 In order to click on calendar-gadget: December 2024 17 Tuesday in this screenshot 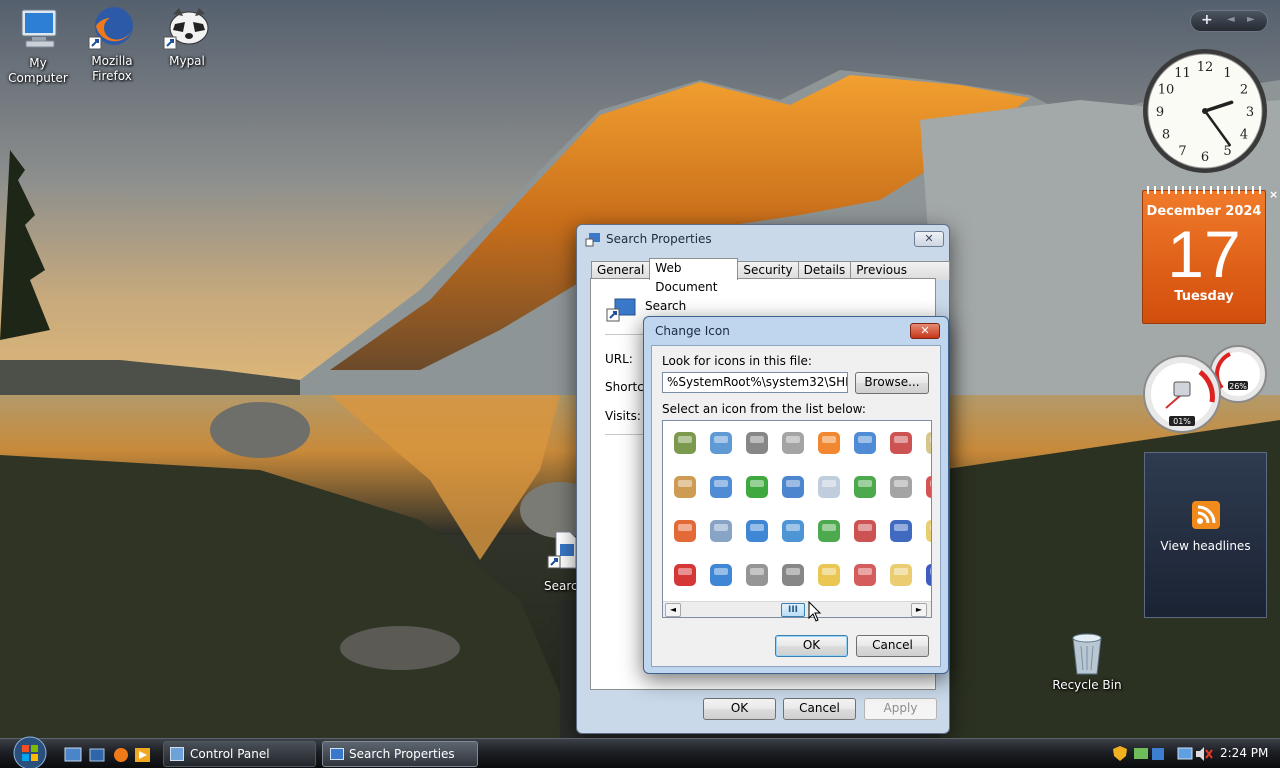, I will do `click(1204, 255)`.